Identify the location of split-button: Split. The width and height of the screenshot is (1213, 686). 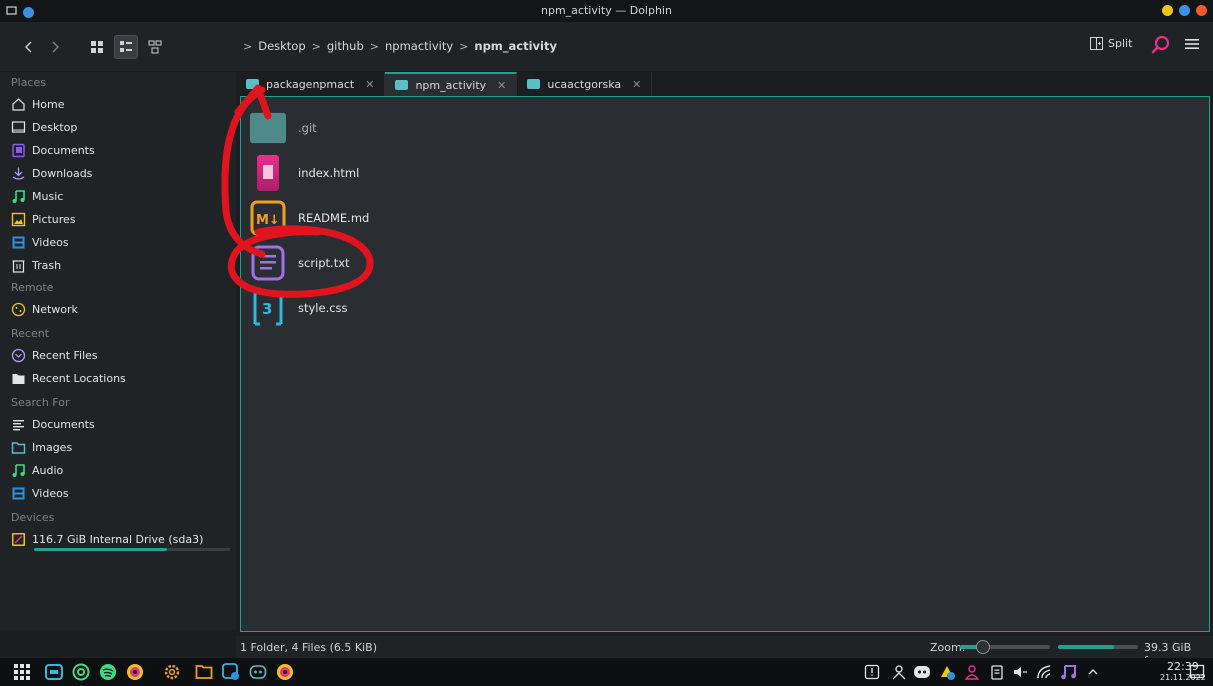
(1111, 43).